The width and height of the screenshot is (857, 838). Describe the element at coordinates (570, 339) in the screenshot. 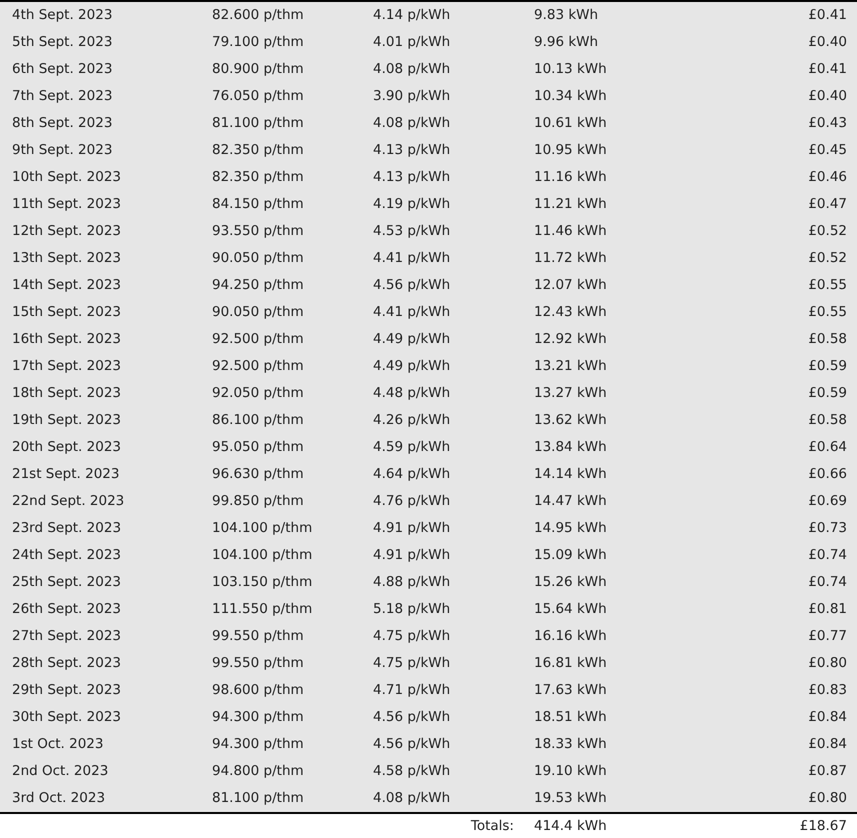

I see `table-cell: 12.92 kWh` at that location.